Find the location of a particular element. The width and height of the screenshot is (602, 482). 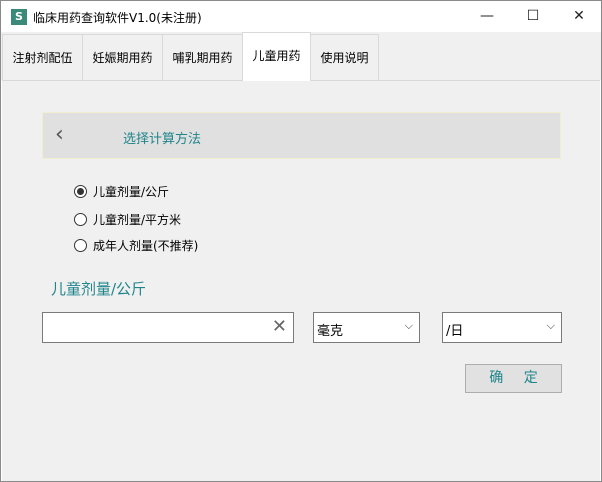

tab-strip: 注射剂配伍 妊娠期用药 哺乳期用药 儿童用药 使用说明 is located at coordinates (301, 56).